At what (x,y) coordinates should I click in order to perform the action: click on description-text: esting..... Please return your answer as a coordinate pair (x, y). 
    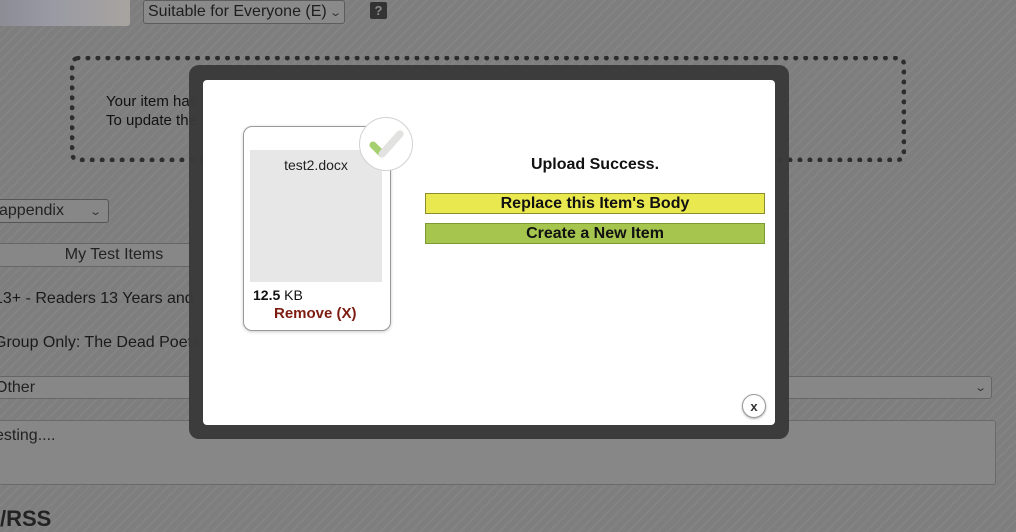
    Looking at the image, I should click on (28, 435).